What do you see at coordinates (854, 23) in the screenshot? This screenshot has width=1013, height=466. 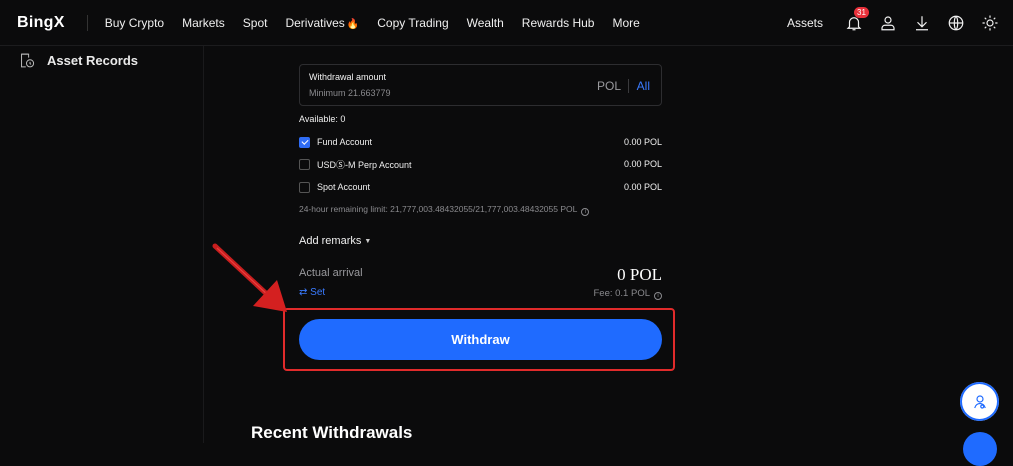 I see `notifications-button: 31` at bounding box center [854, 23].